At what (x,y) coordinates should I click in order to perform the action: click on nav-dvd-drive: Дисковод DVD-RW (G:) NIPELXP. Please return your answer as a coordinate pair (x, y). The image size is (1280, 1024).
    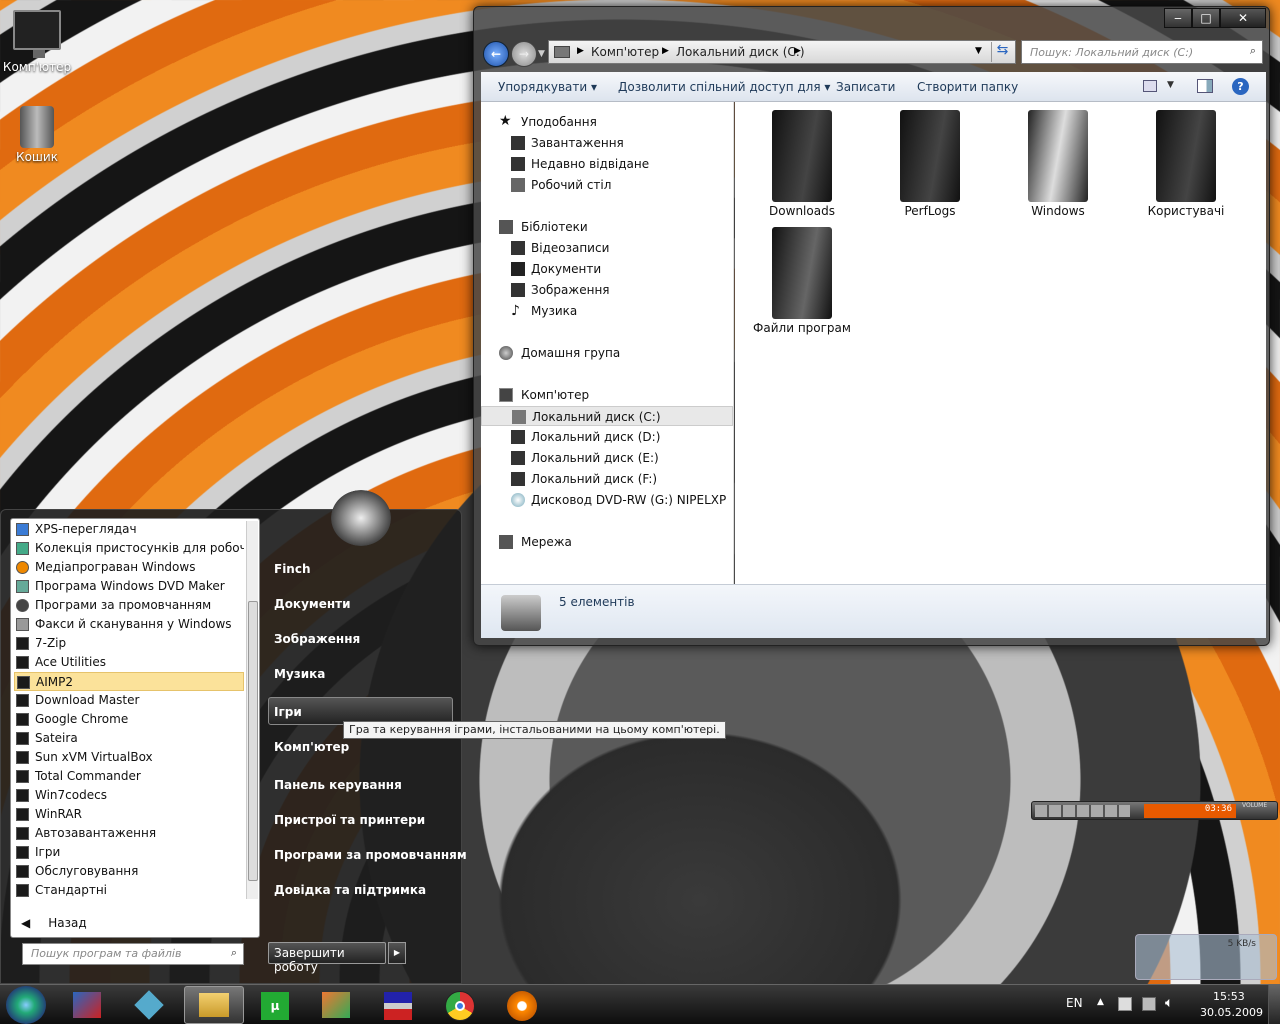
    Looking at the image, I should click on (607, 500).